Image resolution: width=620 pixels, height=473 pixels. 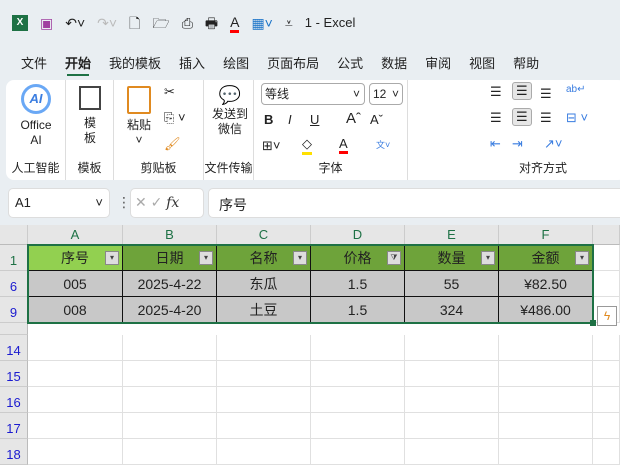 What do you see at coordinates (482, 64) in the screenshot?
I see `tab-view: 视图` at bounding box center [482, 64].